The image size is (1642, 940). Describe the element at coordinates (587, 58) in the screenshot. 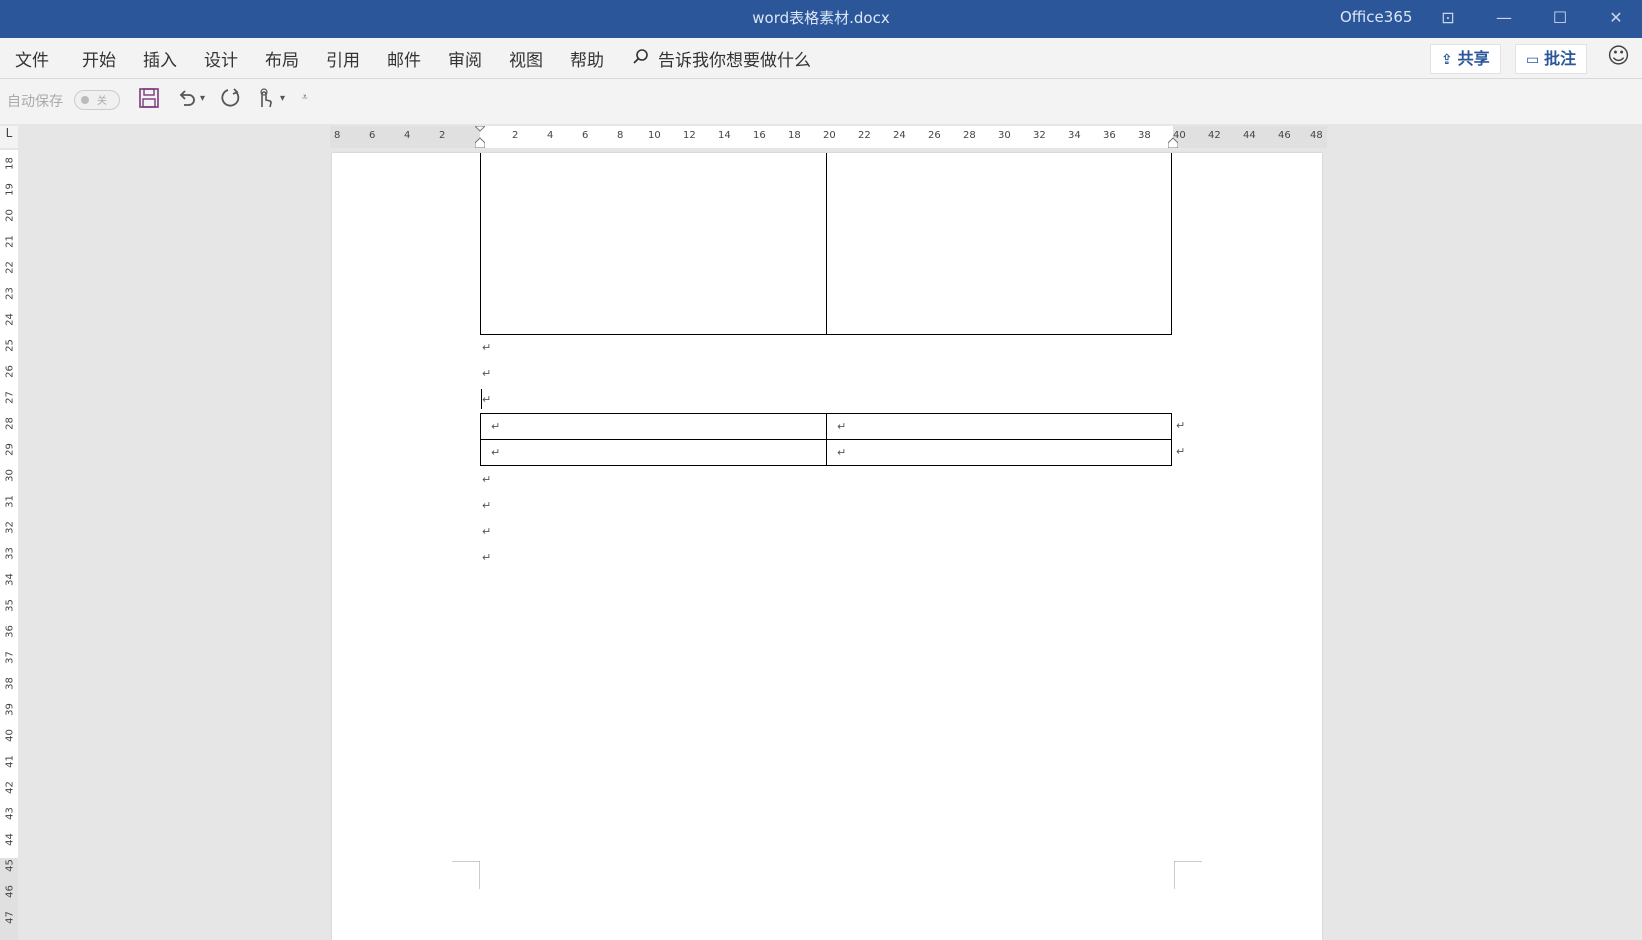

I see `tab-help: 帮助` at that location.